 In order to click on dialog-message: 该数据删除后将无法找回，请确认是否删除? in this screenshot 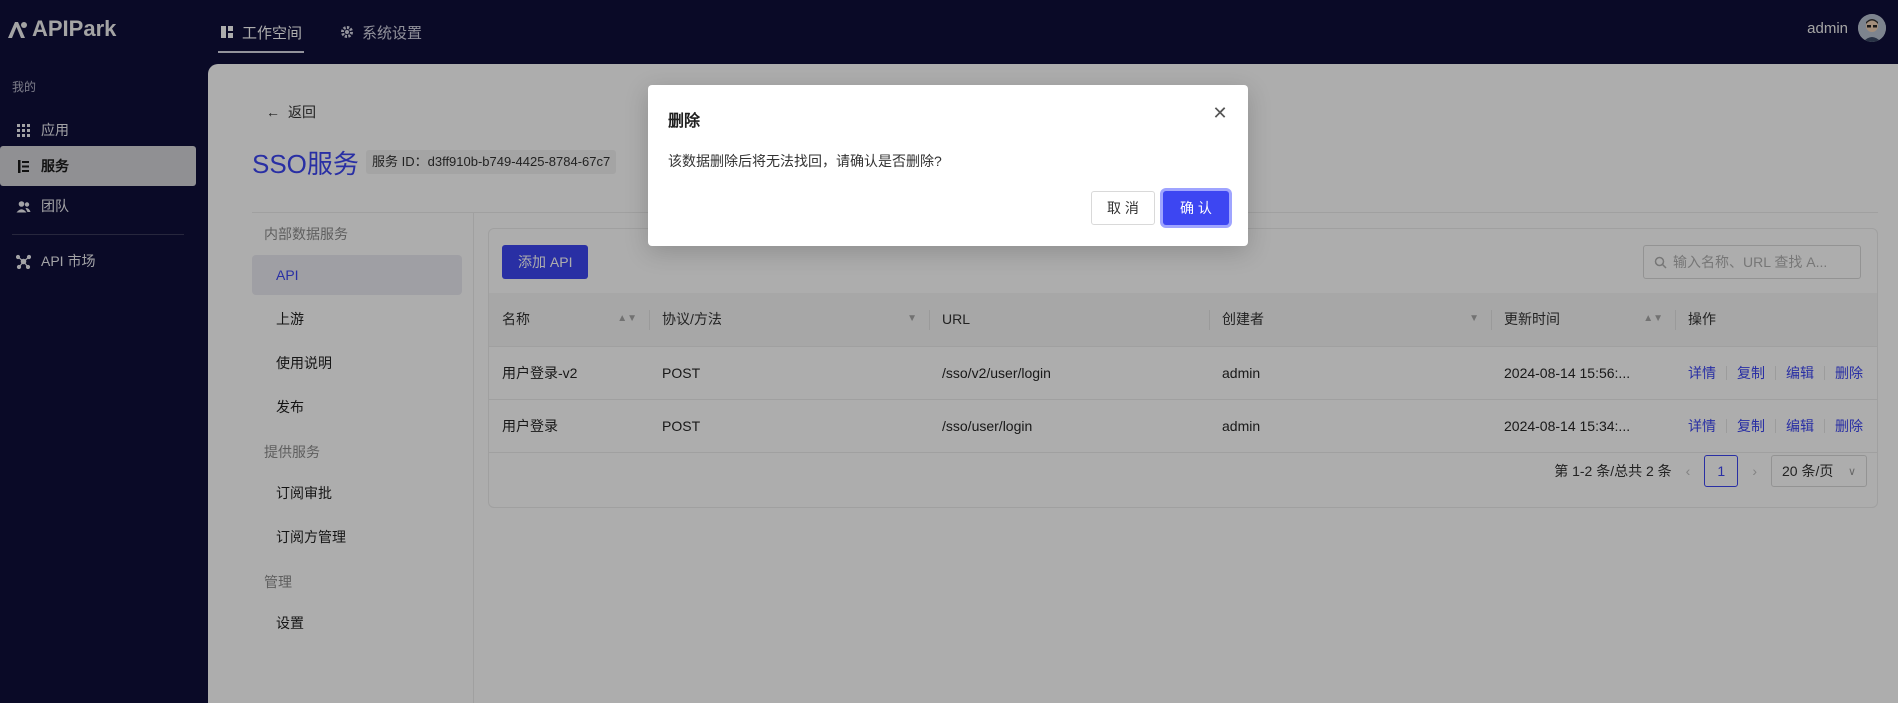, I will do `click(805, 161)`.